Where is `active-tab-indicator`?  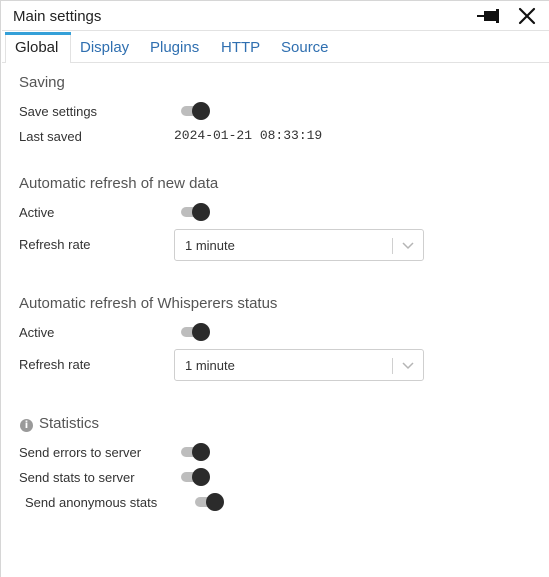
active-tab-indicator is located at coordinates (38, 33).